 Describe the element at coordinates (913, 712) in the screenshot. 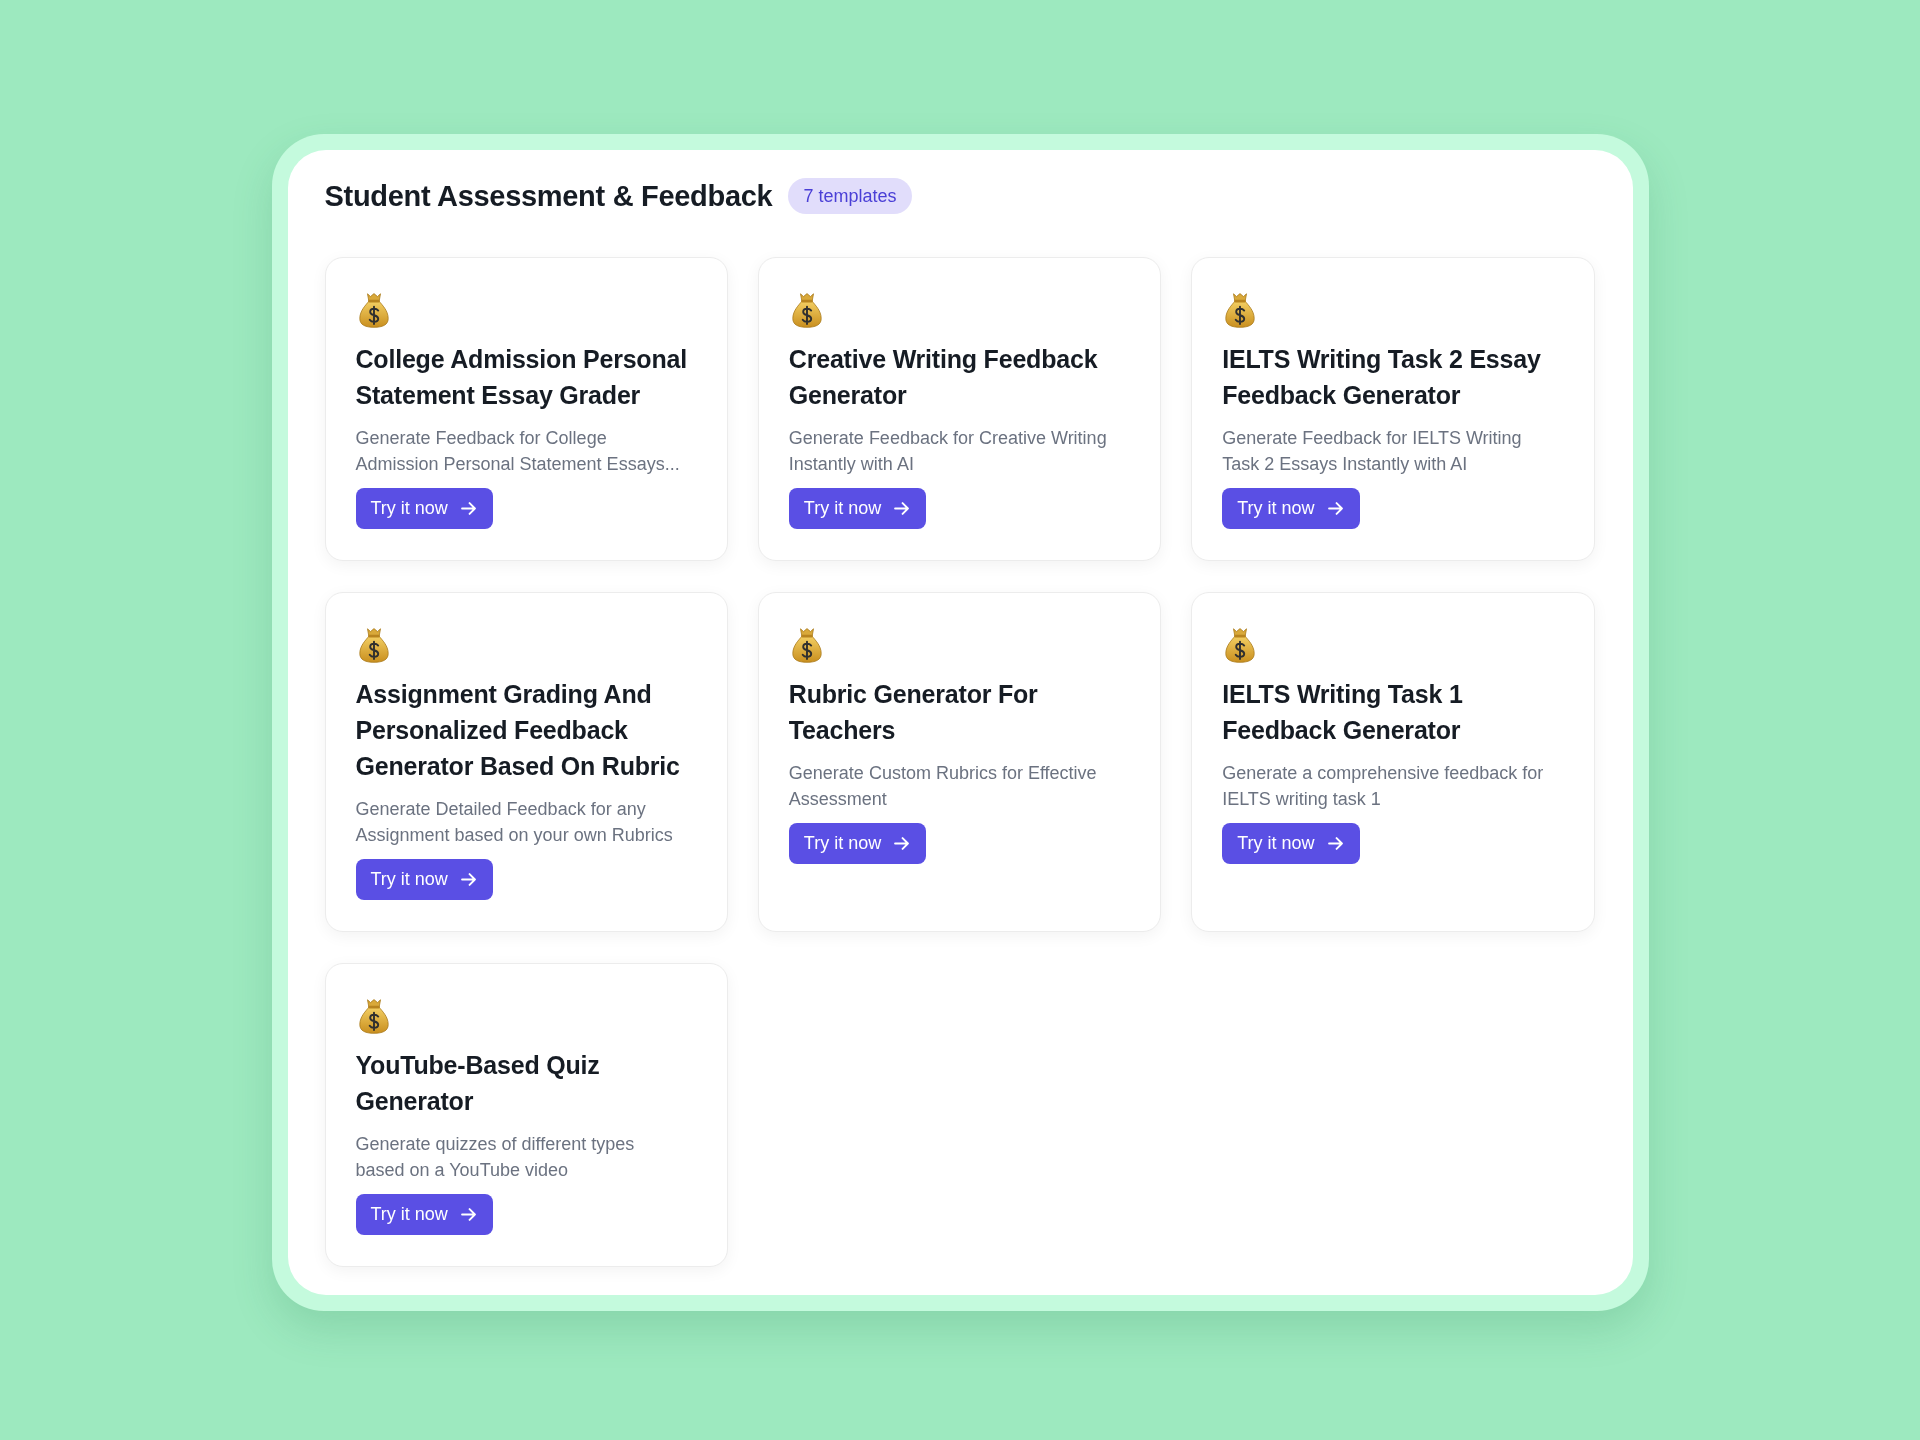

I see `template-title: Rubric Generator For Teachers` at that location.